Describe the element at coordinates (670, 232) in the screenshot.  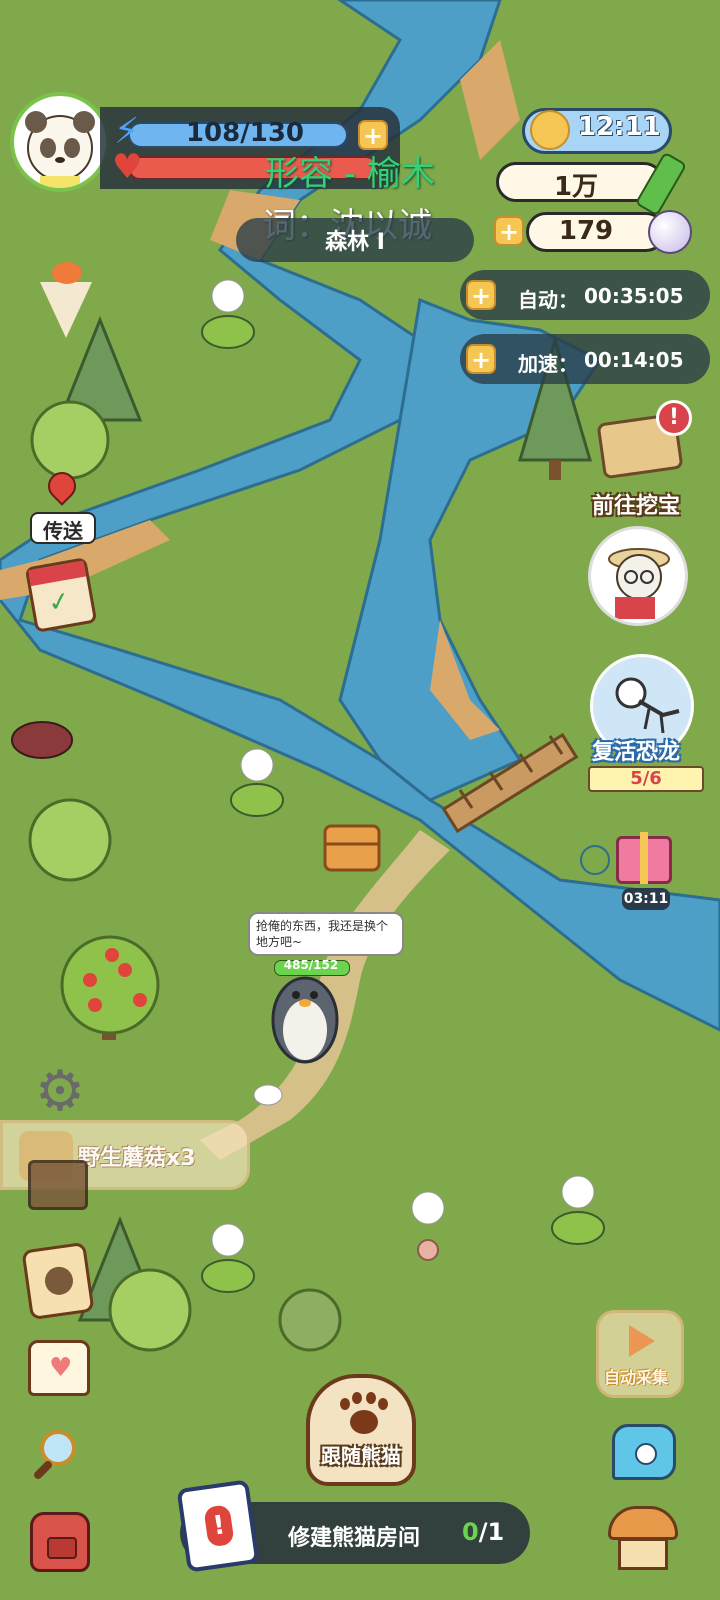
I see `pearl-icon` at that location.